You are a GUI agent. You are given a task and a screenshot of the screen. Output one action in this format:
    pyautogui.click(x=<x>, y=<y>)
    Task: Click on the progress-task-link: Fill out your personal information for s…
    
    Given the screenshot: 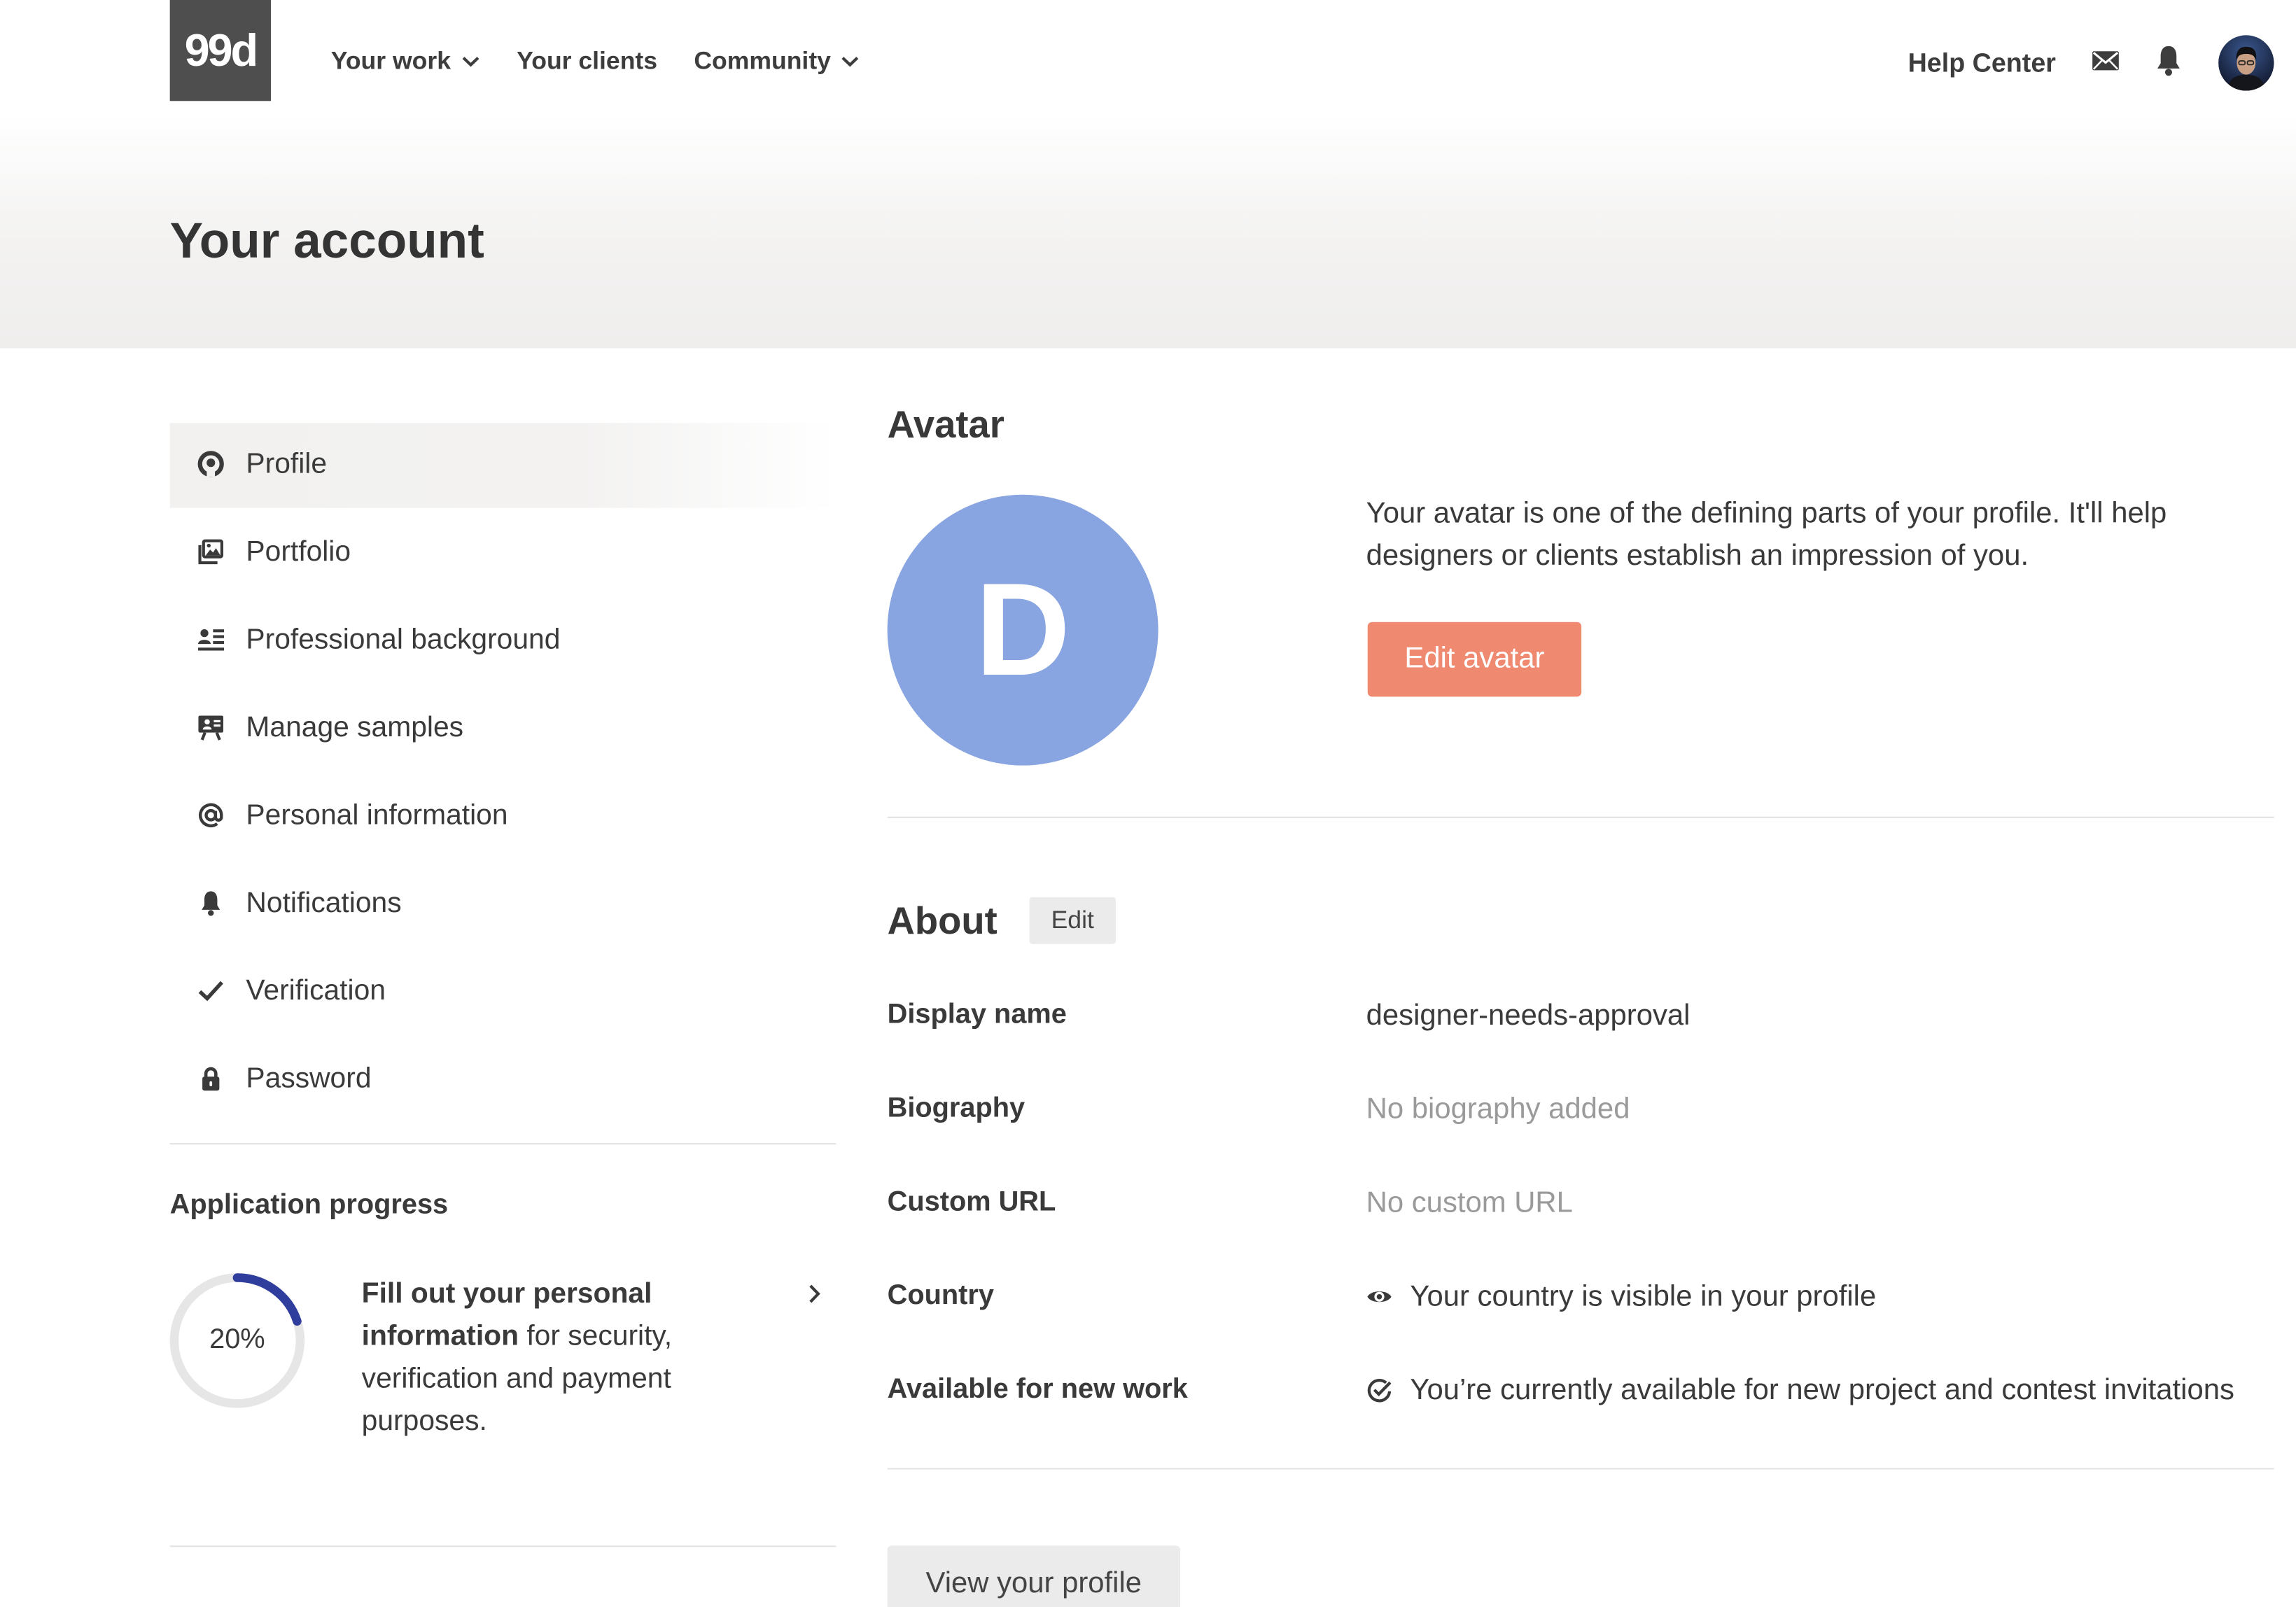 What is the action you would take?
    pyautogui.click(x=545, y=1358)
    